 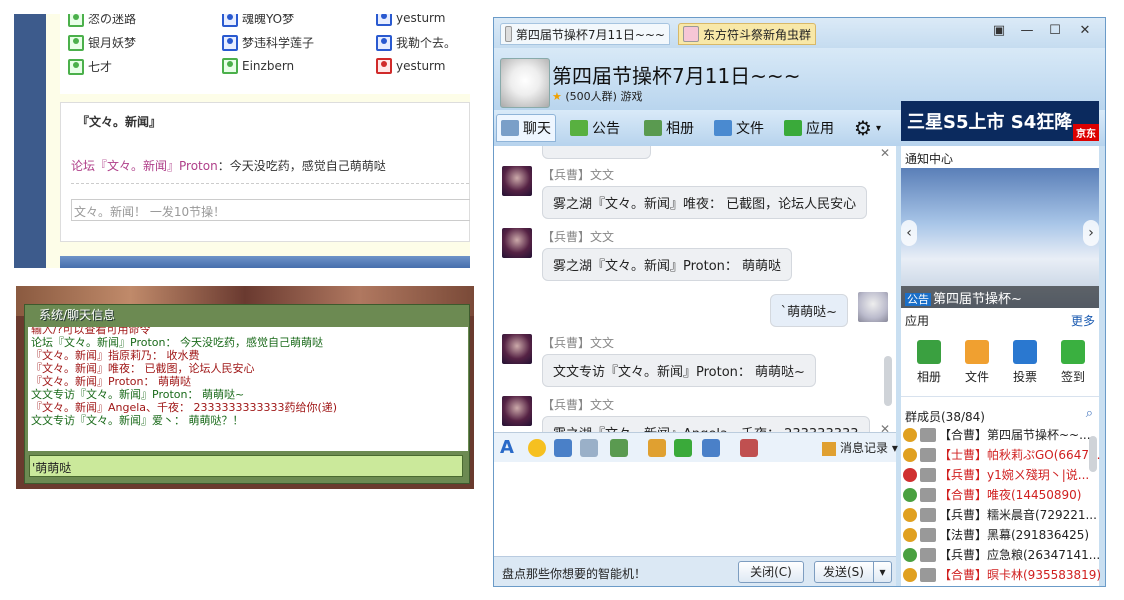 I want to click on prev-arrow-icon: ‹, so click(x=909, y=233).